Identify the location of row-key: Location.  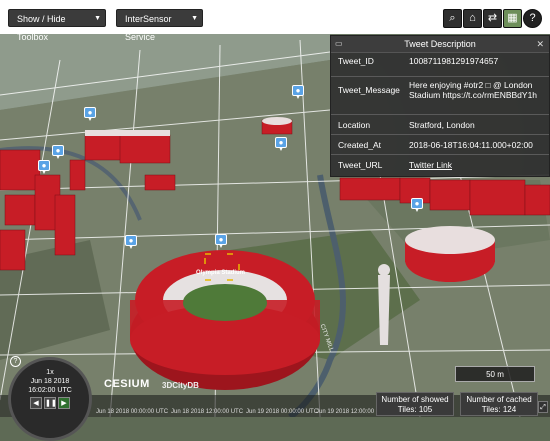
(354, 125).